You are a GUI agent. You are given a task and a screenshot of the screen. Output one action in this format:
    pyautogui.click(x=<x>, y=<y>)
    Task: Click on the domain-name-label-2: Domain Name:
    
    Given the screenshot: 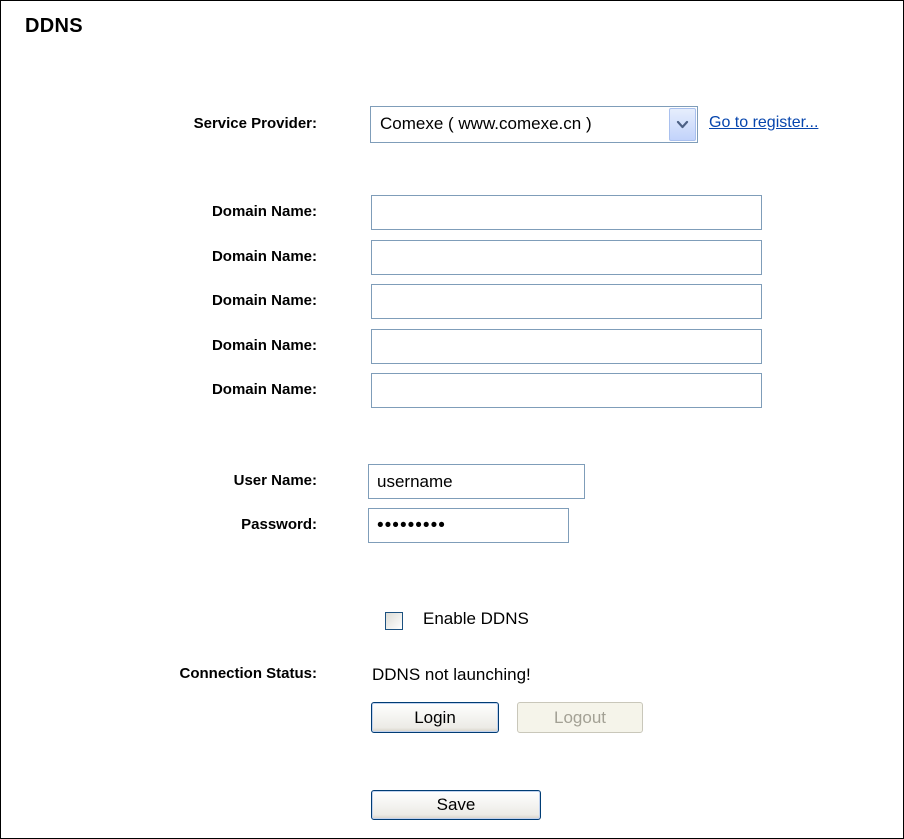 What is the action you would take?
    pyautogui.click(x=264, y=256)
    